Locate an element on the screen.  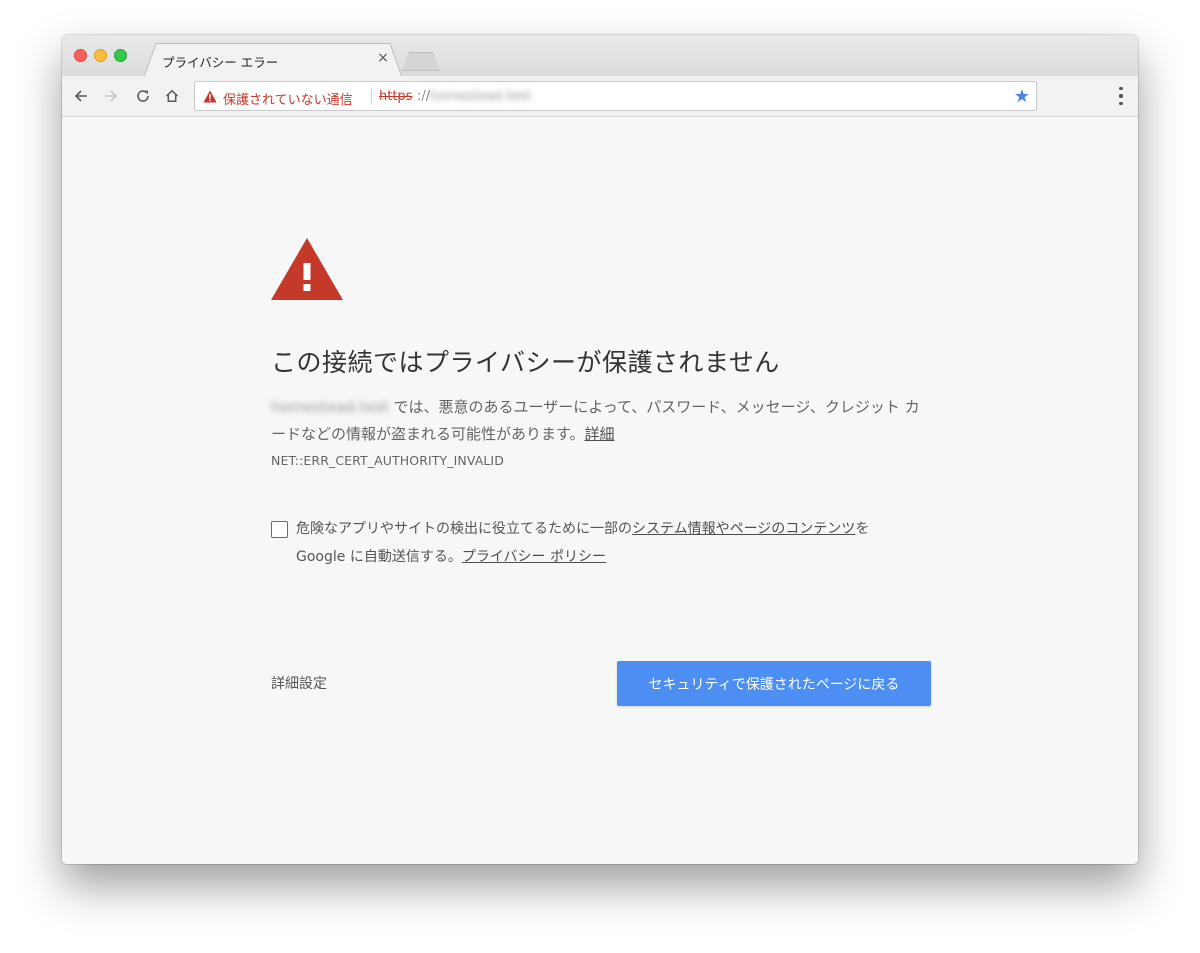
url-host: homestead.test is located at coordinates (480, 96).